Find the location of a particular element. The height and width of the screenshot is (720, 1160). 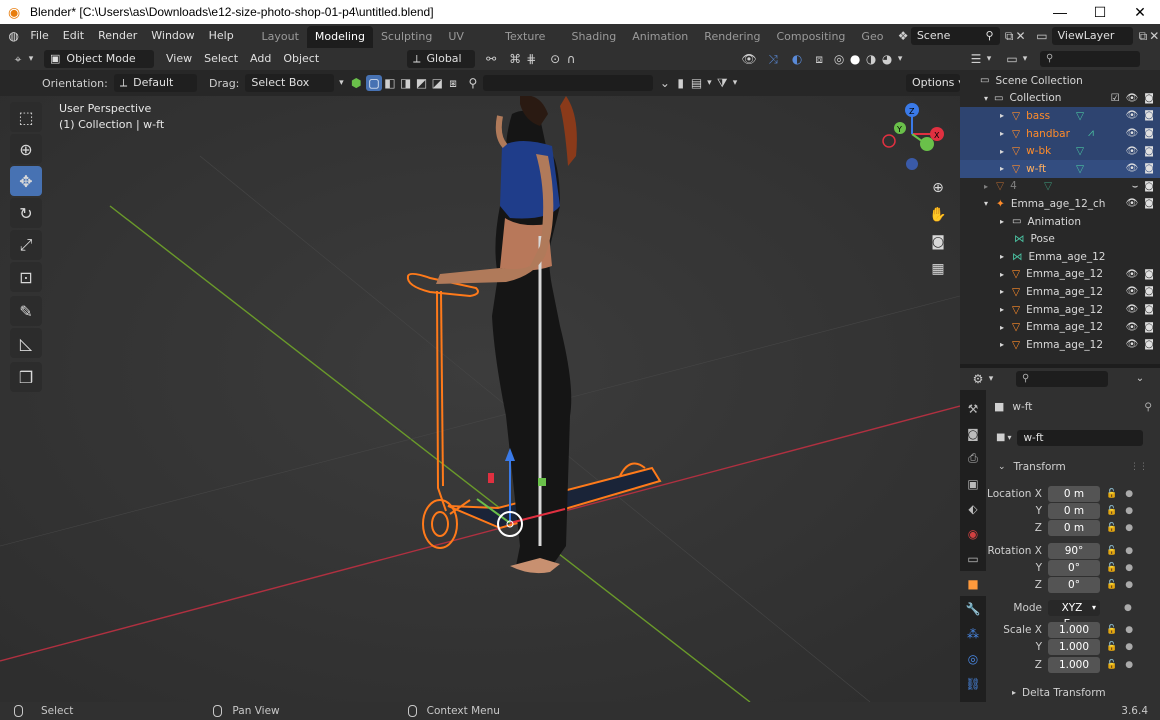

view-layer-selector: ViewLayer is located at coordinates (1092, 36).